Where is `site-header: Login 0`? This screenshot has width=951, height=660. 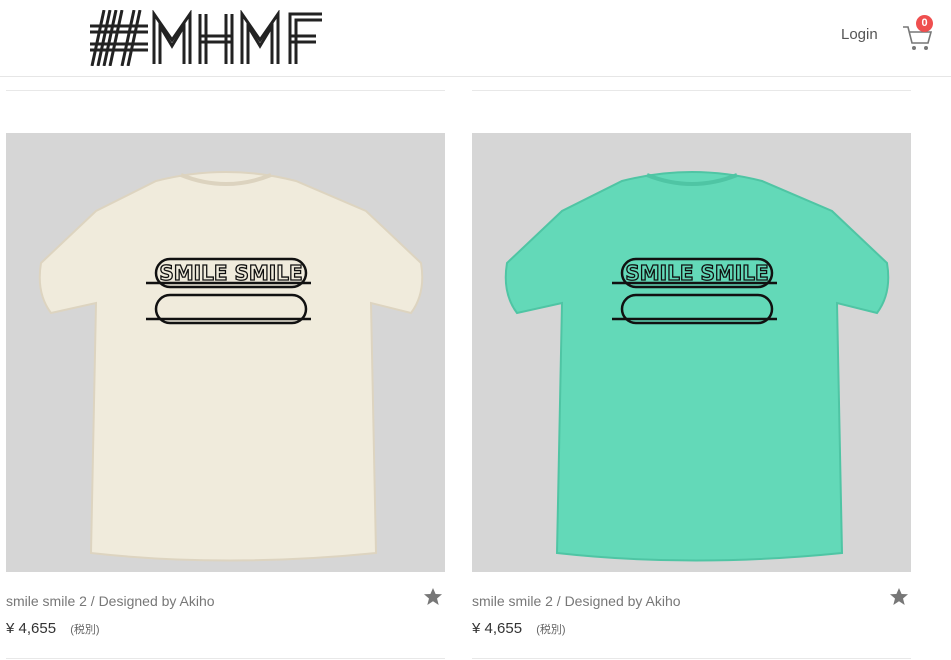 site-header: Login 0 is located at coordinates (475, 38).